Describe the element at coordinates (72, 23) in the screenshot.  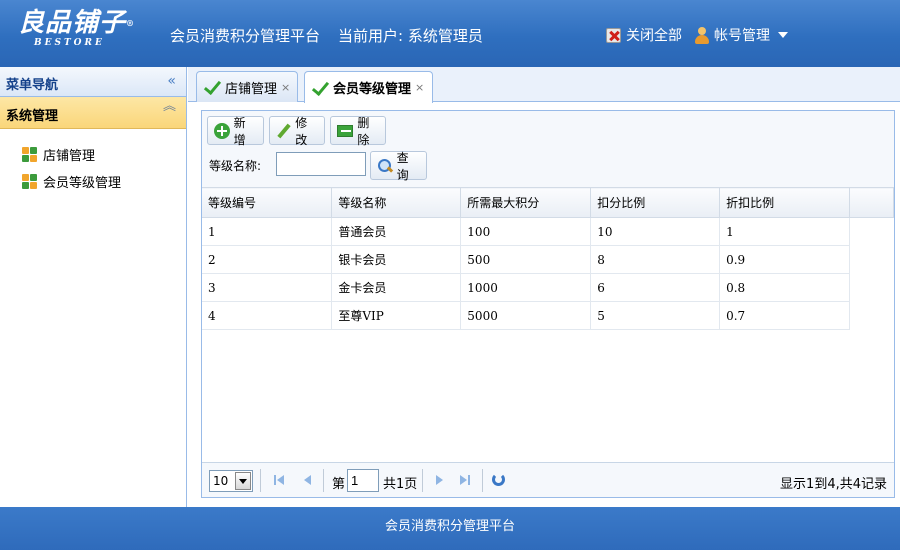
I see `logo-text: 良品铺子` at that location.